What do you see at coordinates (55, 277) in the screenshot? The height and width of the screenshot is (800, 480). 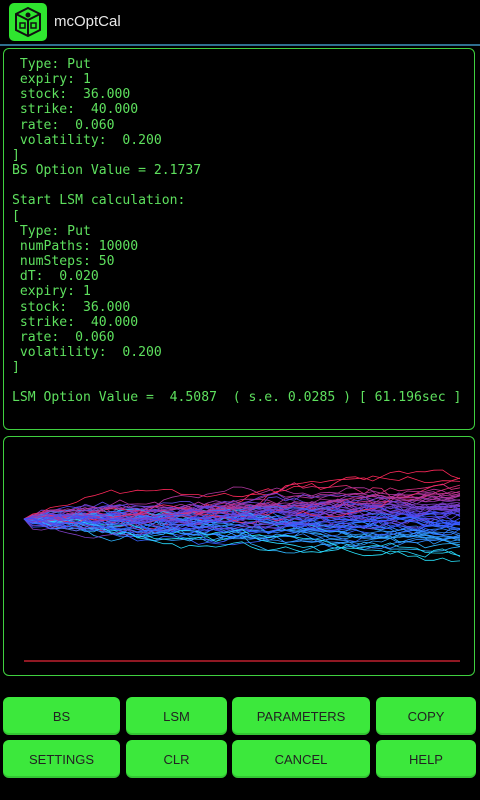 I see `log-line: dT: 0.020` at bounding box center [55, 277].